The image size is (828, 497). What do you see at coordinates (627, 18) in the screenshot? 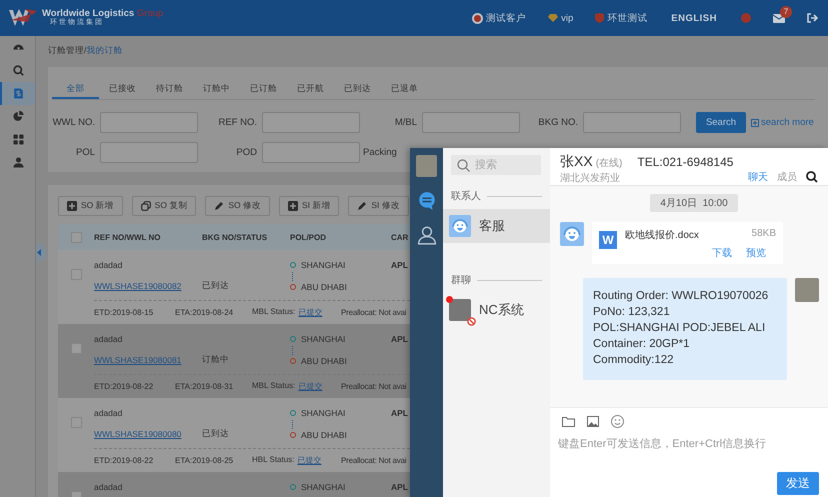
I see `company-name: 环世测试` at bounding box center [627, 18].